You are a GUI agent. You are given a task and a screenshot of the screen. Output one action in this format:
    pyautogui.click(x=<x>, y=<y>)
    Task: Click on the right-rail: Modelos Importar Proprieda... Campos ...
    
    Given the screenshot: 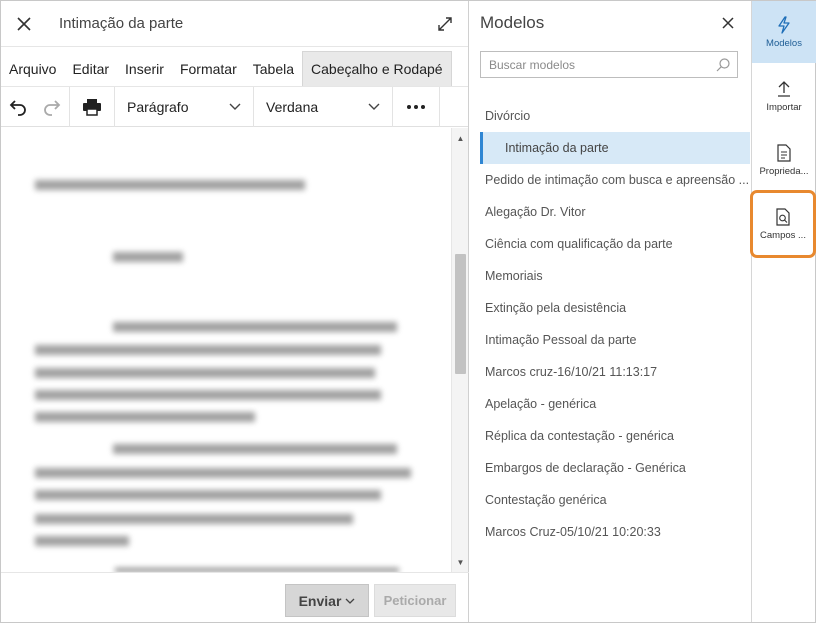 What is the action you would take?
    pyautogui.click(x=783, y=311)
    